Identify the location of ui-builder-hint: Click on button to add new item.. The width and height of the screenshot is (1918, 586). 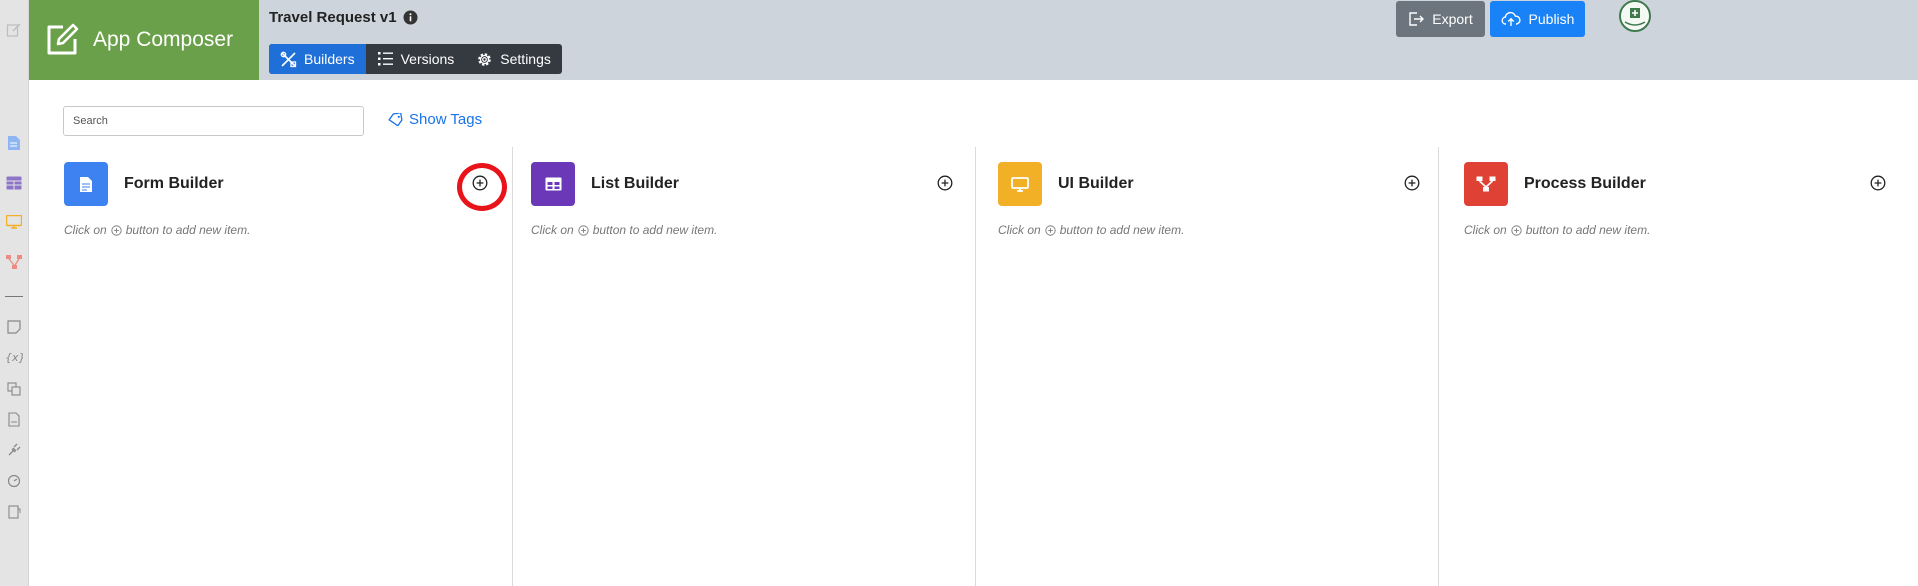
(1091, 230).